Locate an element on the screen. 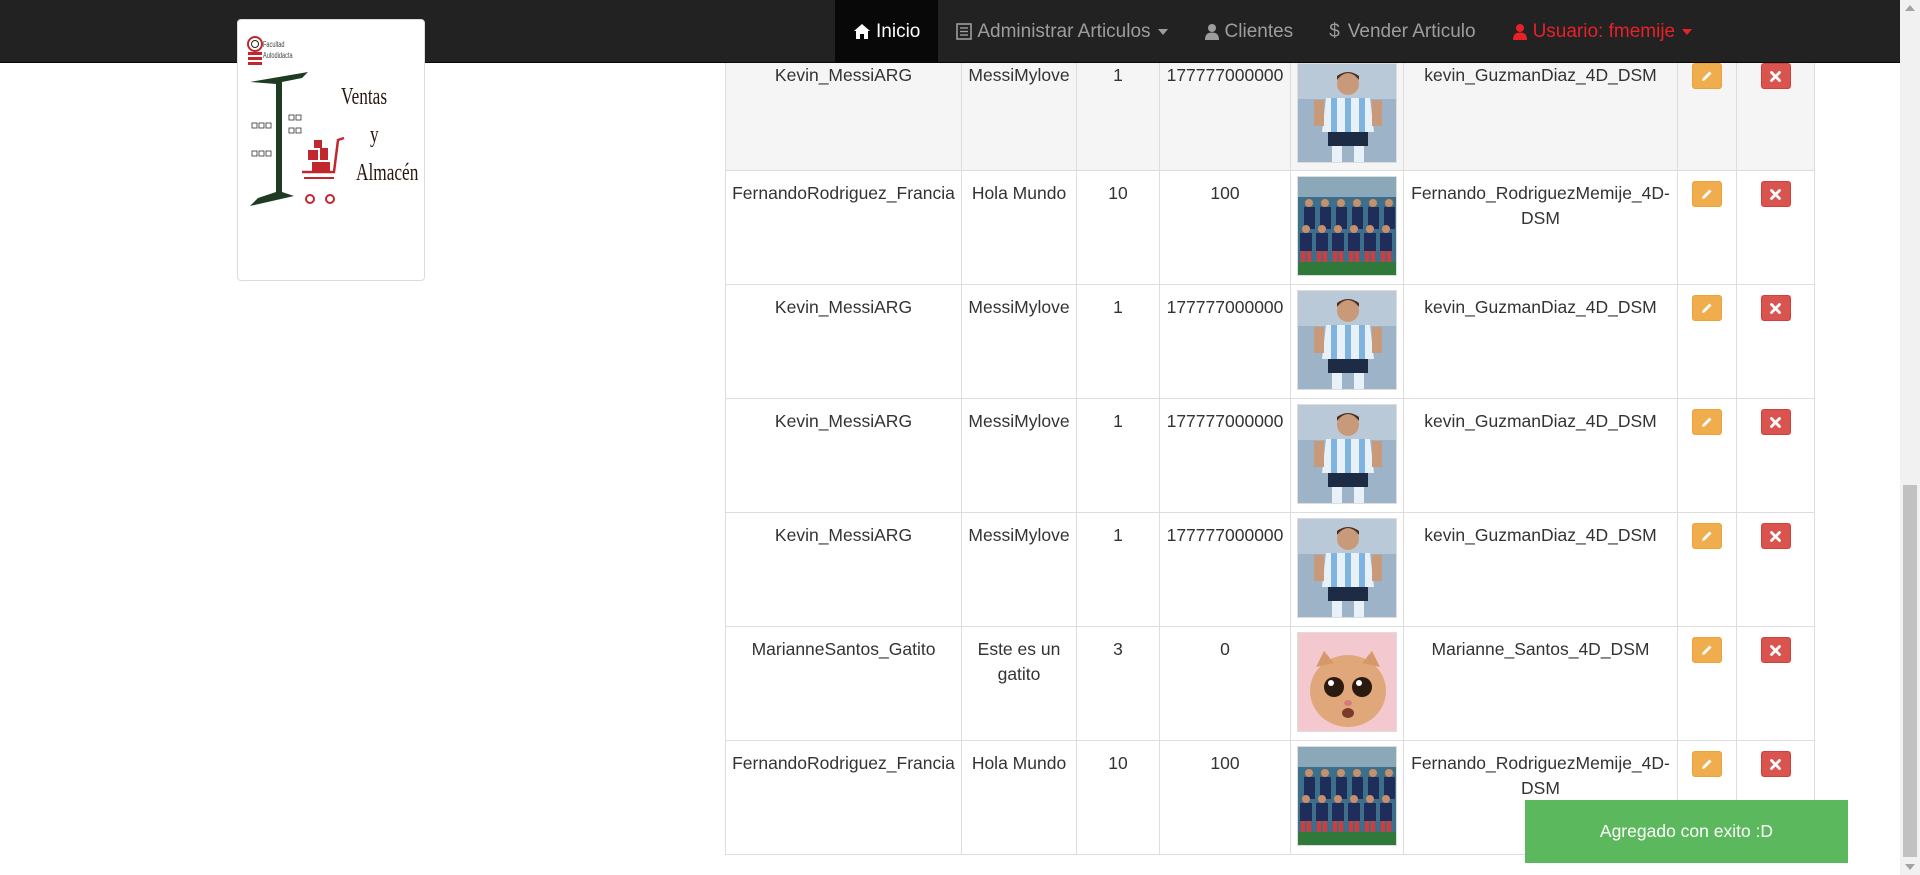 The height and width of the screenshot is (875, 1920). article-quantity-cell: 3 is located at coordinates (1118, 683).